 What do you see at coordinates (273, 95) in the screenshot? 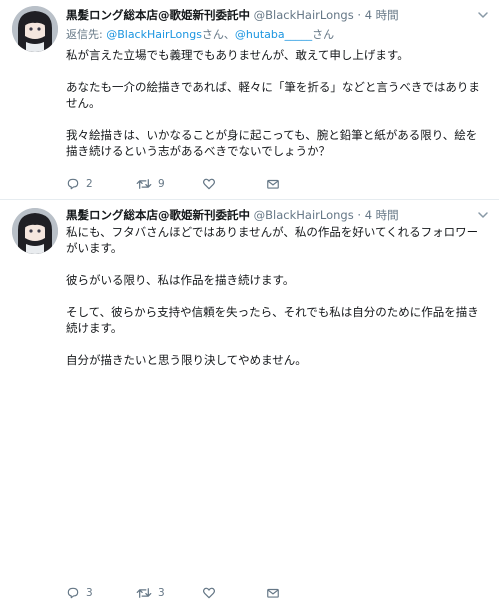
I see `tweet-paragraph: あなたも一介の絵描きであれば、軽々に「筆を折る」などと言うべきではありません。` at bounding box center [273, 95].